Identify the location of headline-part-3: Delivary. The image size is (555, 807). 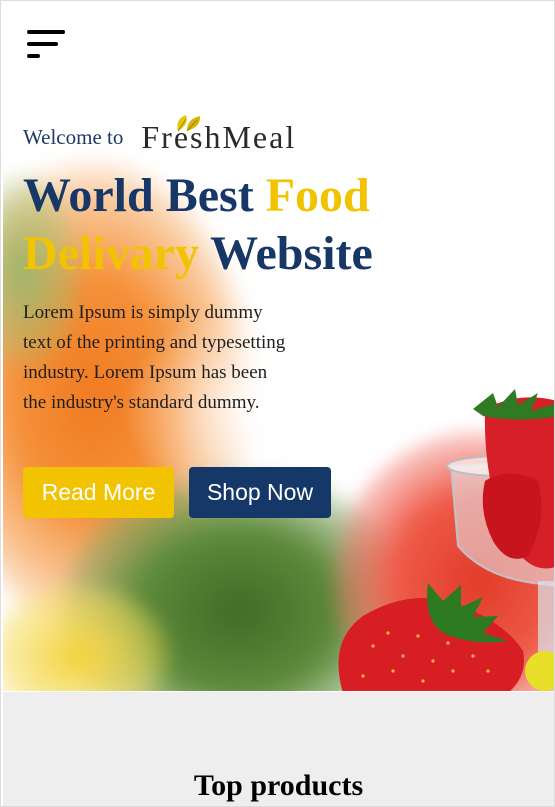
(111, 253).